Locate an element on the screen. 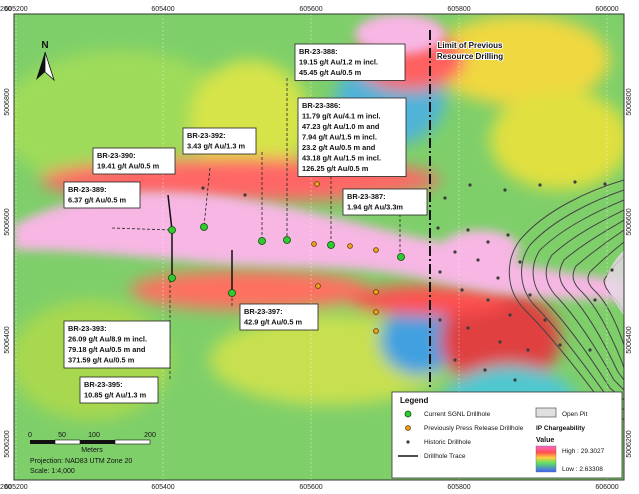  legend-title: Legend is located at coordinates (414, 400).